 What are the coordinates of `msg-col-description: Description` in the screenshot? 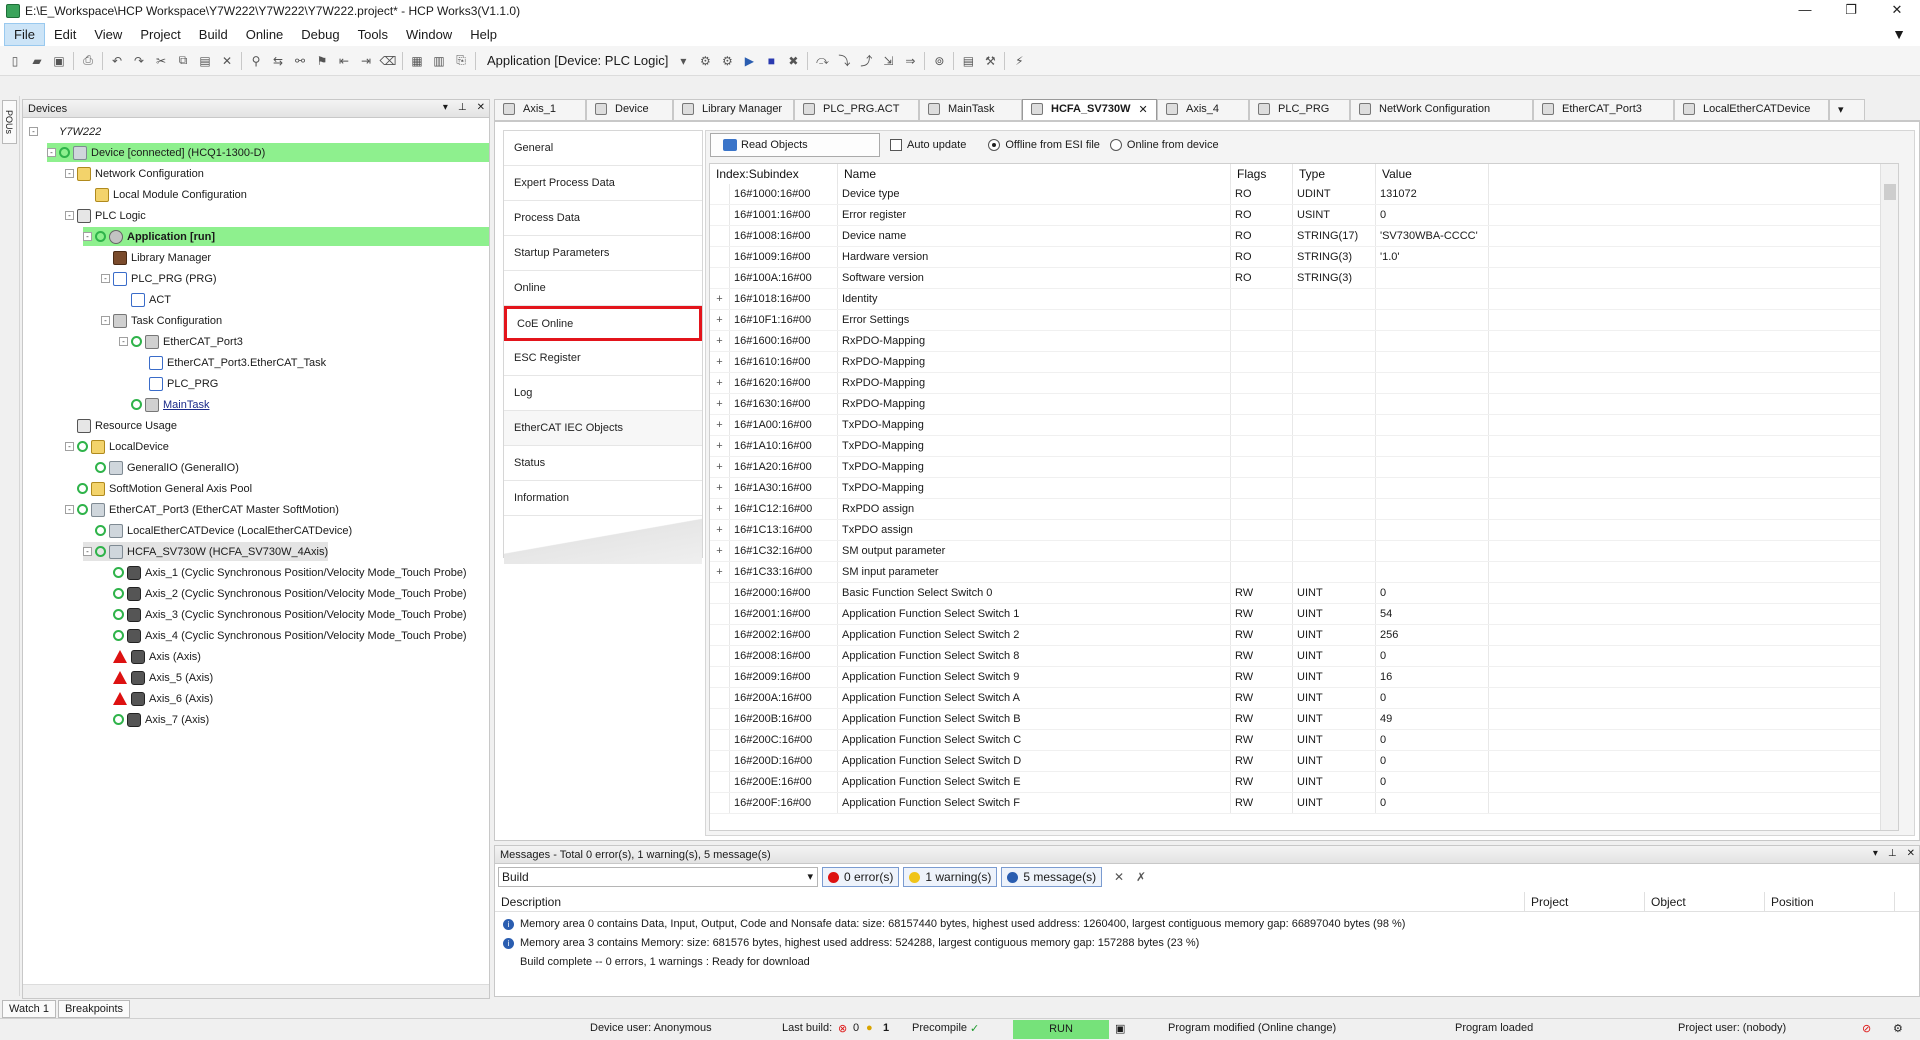 It's located at (1010, 901).